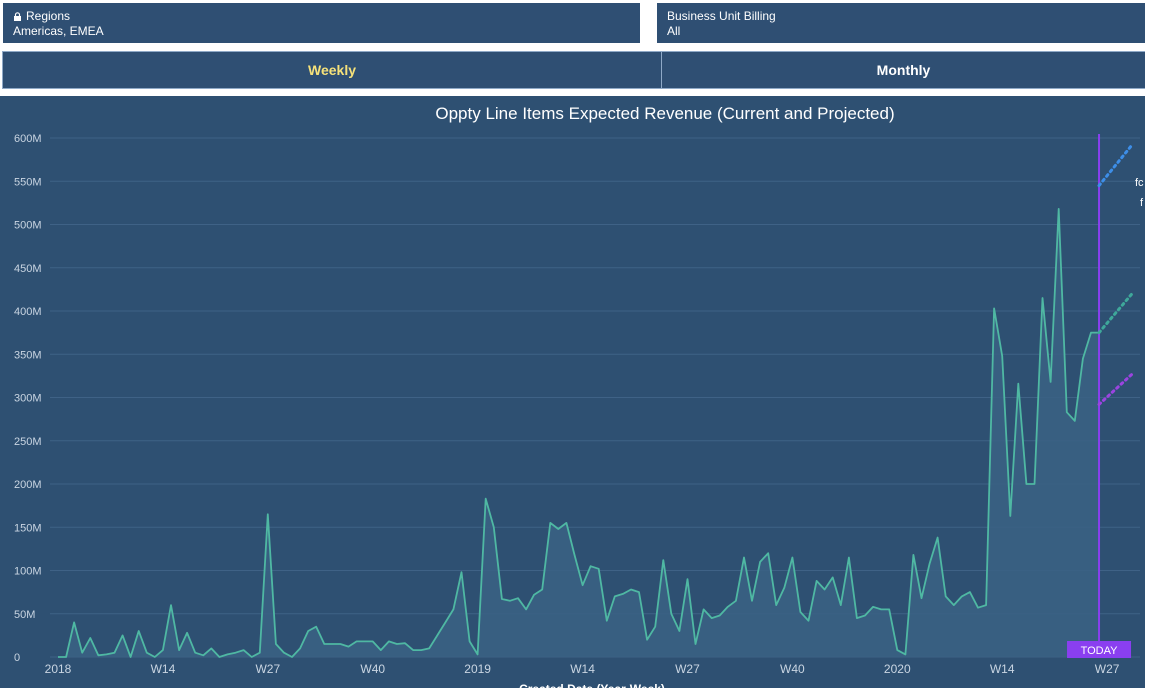  I want to click on monthly-toggle-button: Monthly, so click(903, 70).